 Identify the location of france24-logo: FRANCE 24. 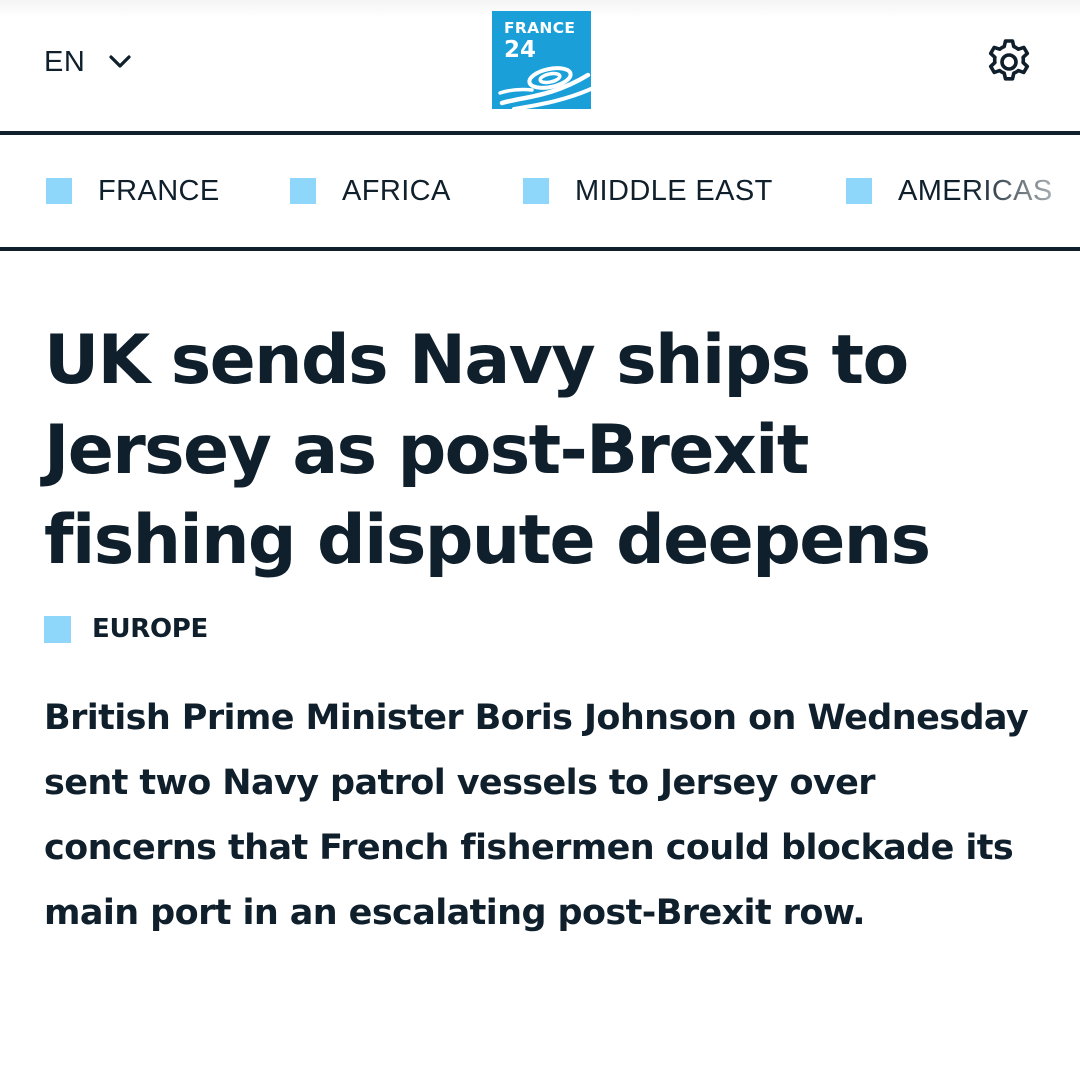
(541, 60).